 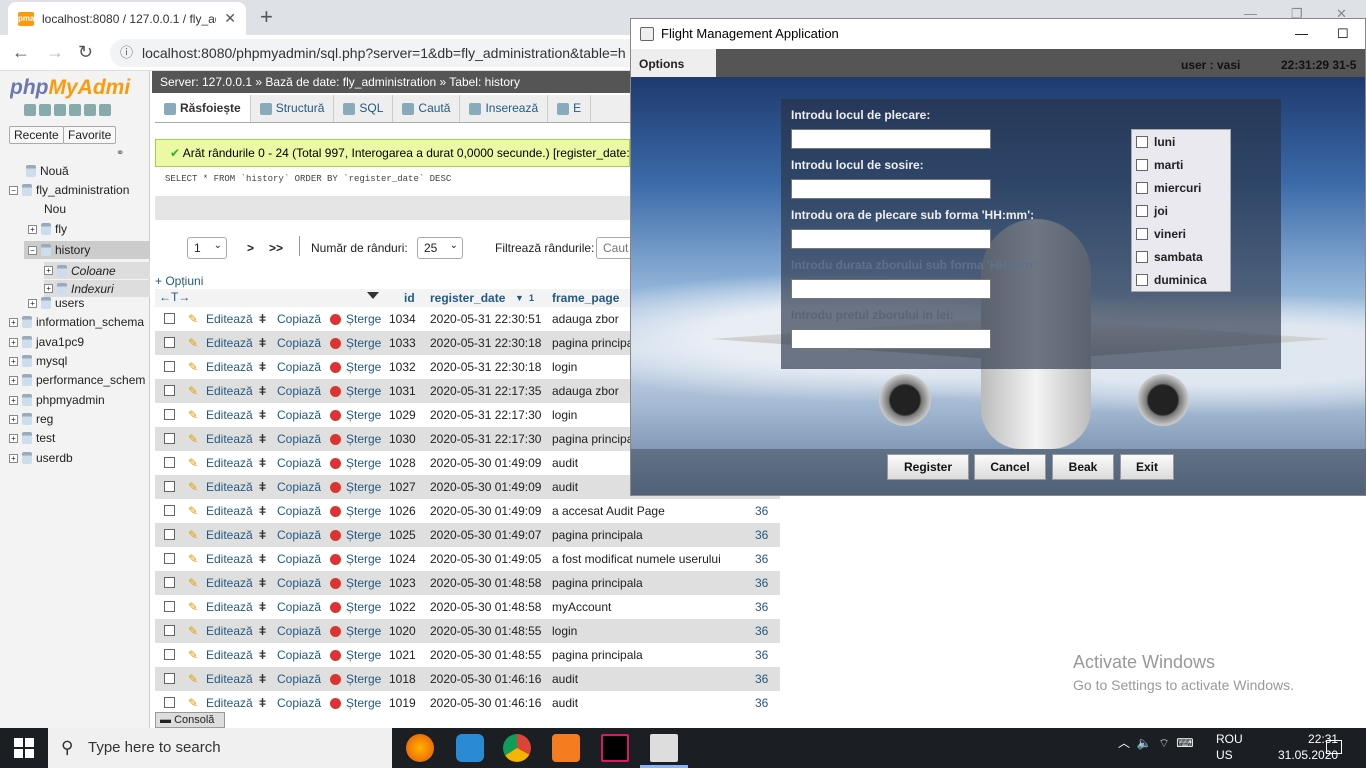 I want to click on departure-time-input, so click(x=891, y=239).